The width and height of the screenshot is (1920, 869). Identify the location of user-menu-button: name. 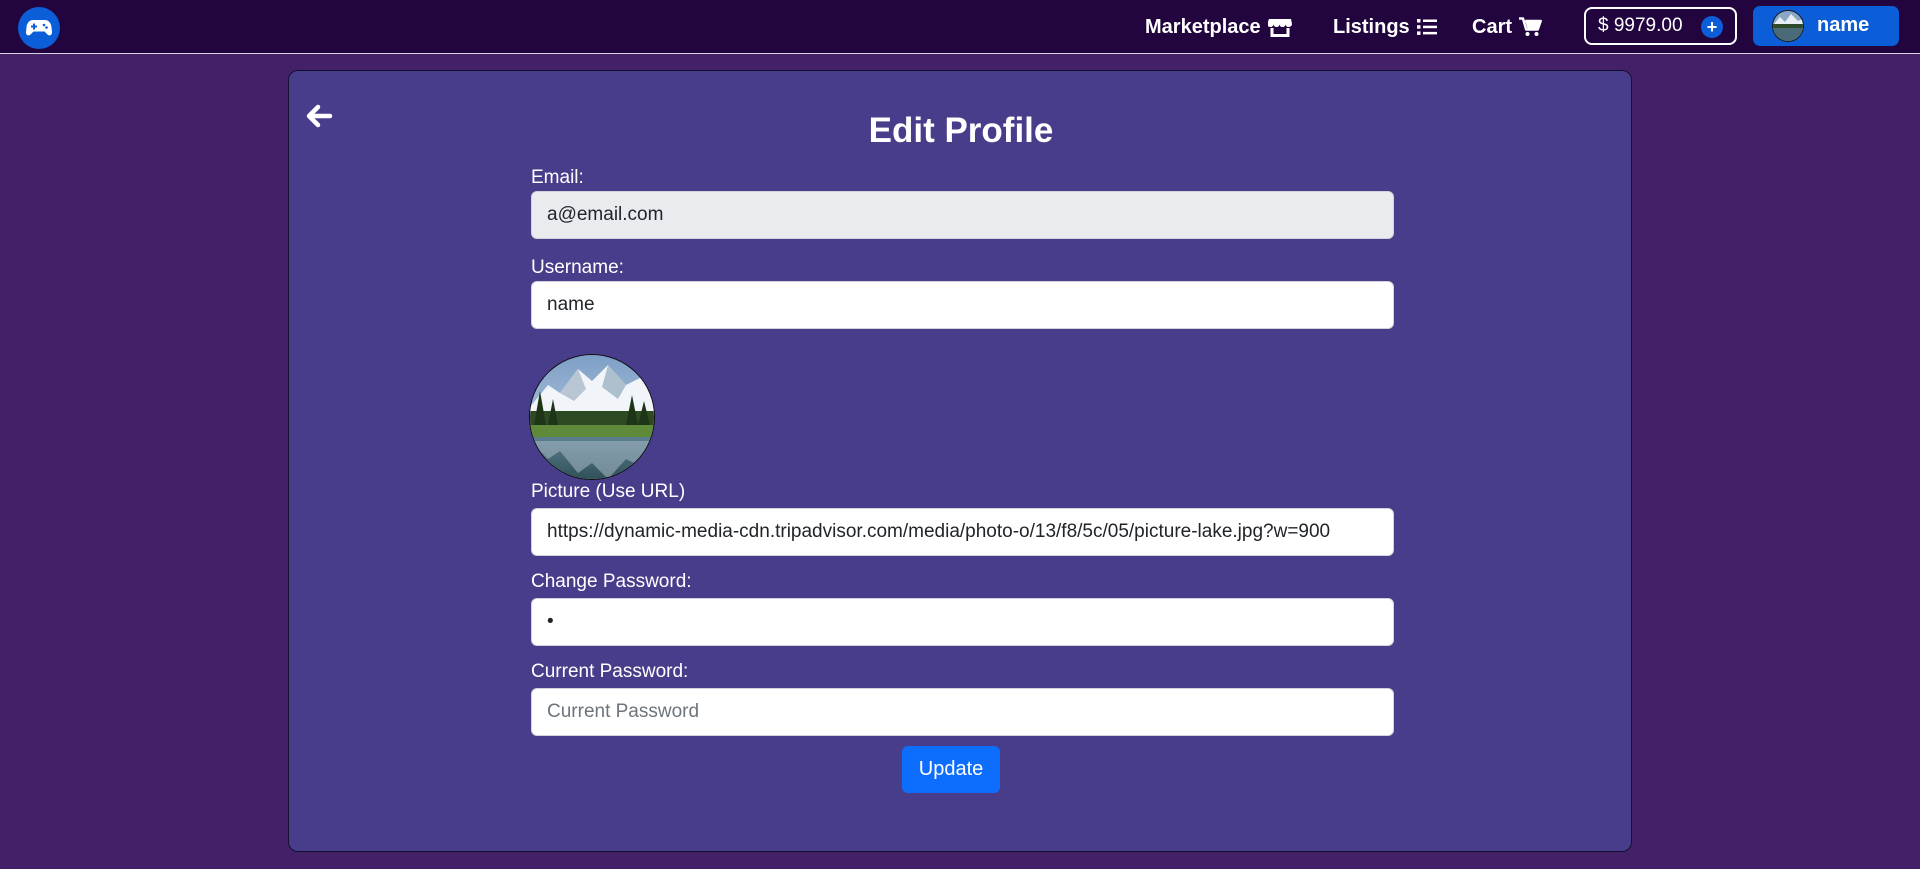
(1826, 26).